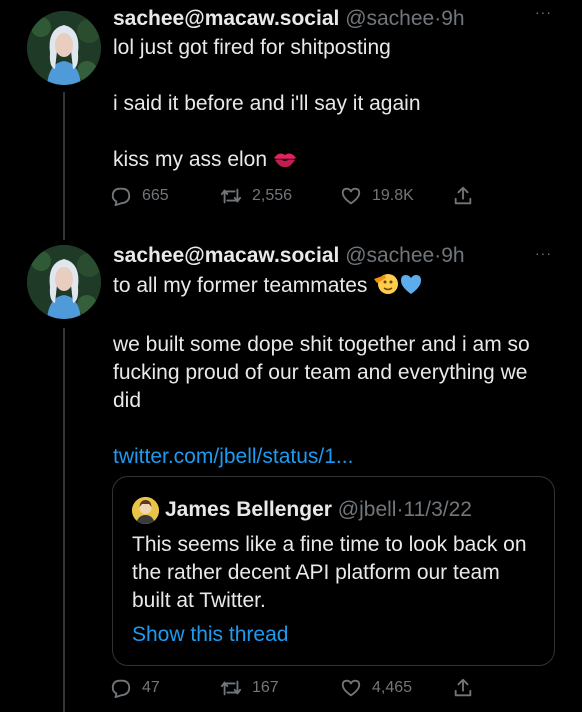 The image size is (582, 712). I want to click on kiss-mark-emoji-icon, so click(285, 163).